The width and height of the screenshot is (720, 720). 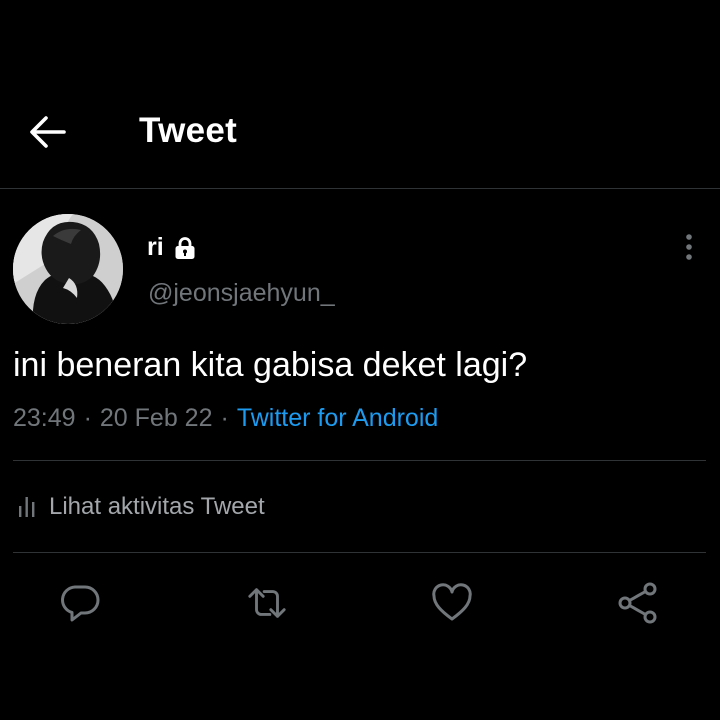 What do you see at coordinates (156, 418) in the screenshot?
I see `tweet-date: 20 Feb 22` at bounding box center [156, 418].